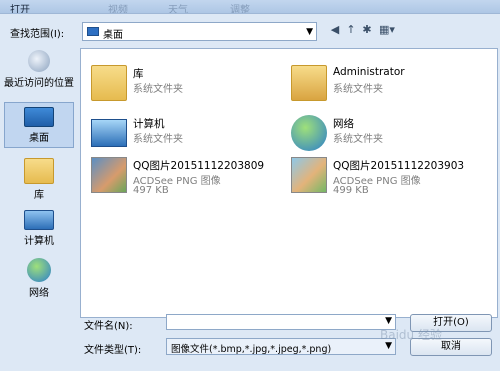 The height and width of the screenshot is (371, 500). What do you see at coordinates (39, 232) in the screenshot?
I see `place-computer: 计算机` at bounding box center [39, 232].